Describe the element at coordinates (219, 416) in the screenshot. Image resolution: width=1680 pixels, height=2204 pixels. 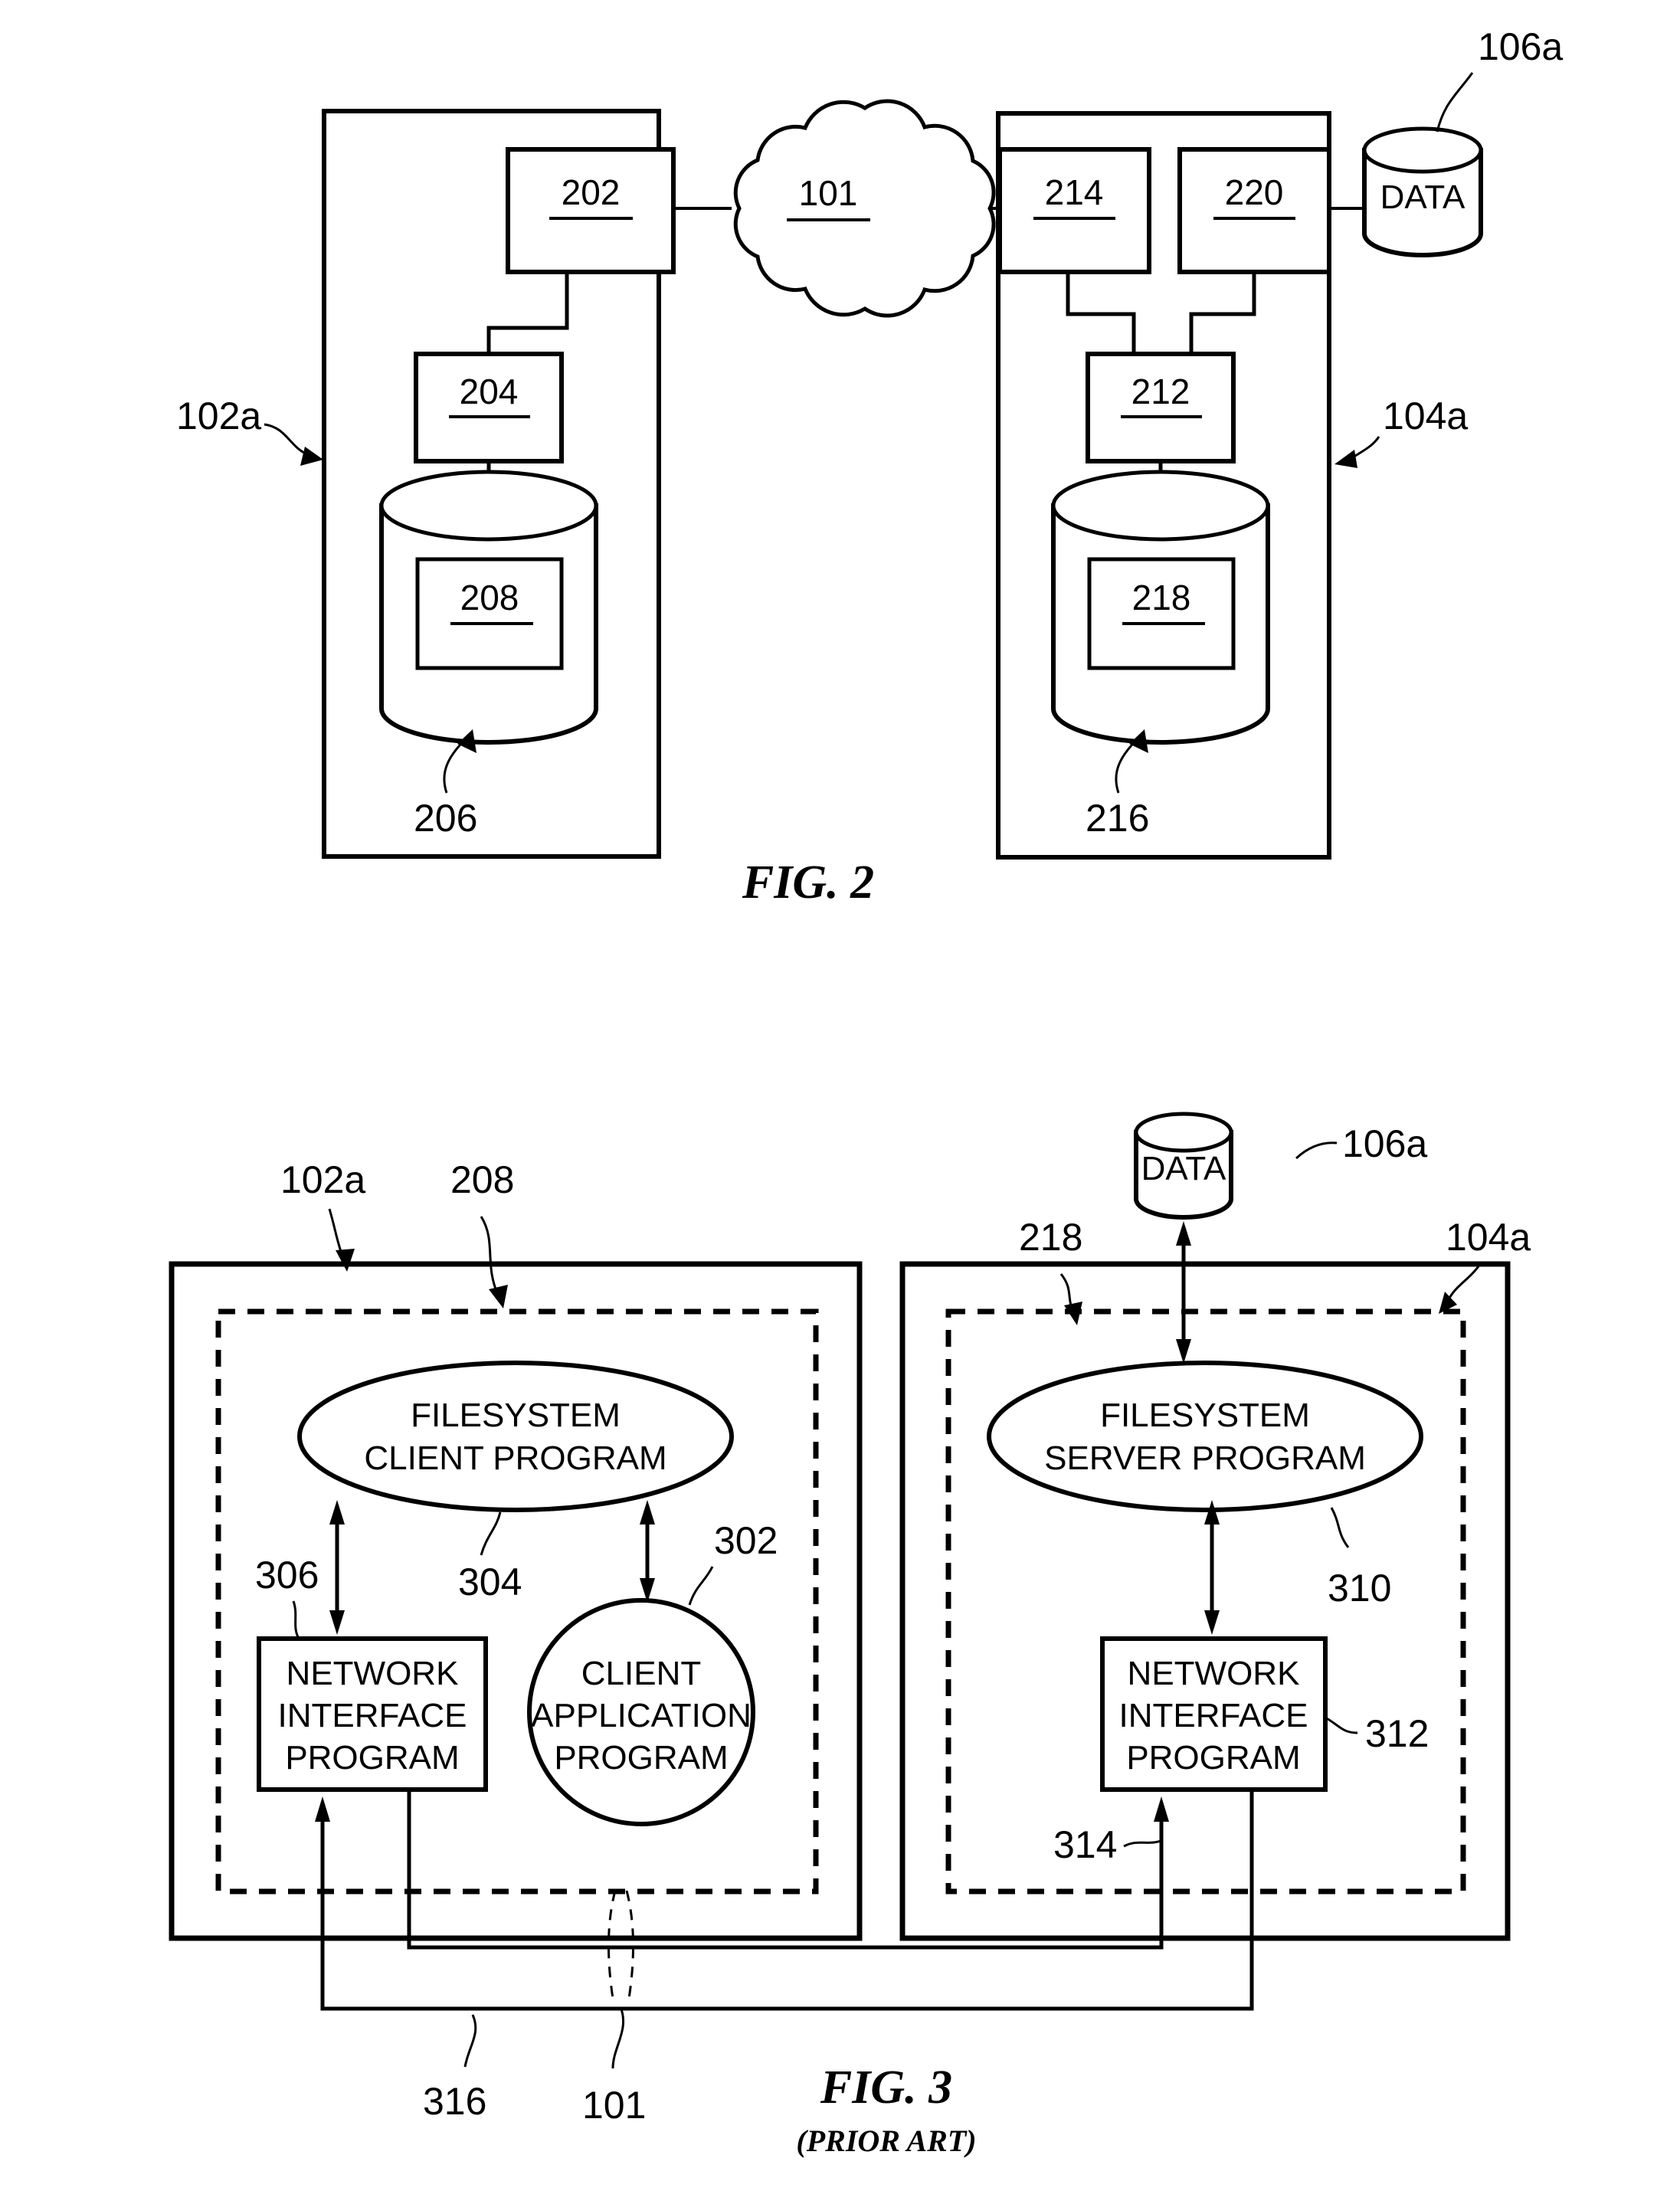
I see `fig2-callout-102a: 102a` at that location.